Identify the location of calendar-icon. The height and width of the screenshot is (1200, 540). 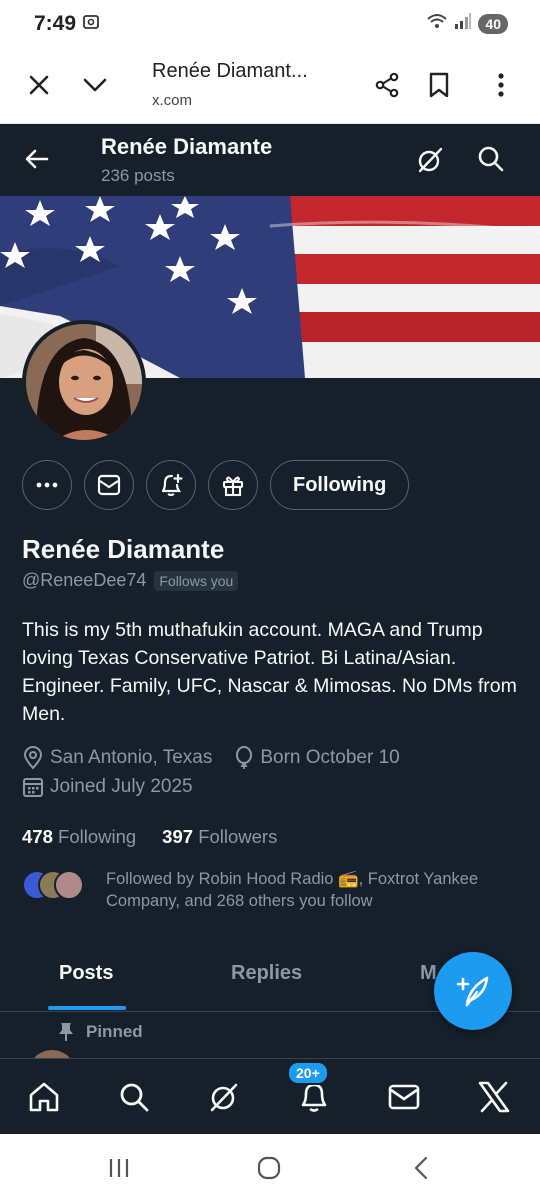
(33, 787).